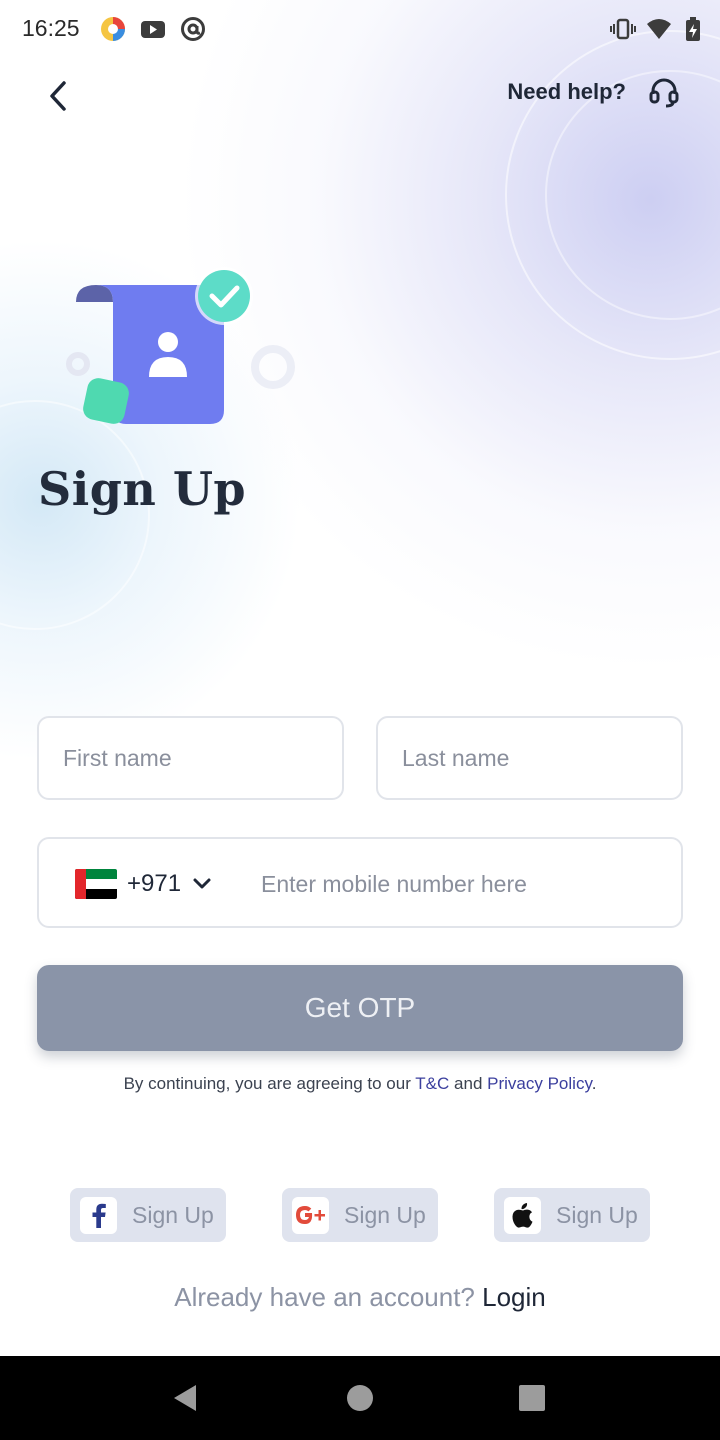  I want to click on apple-icon, so click(522, 1215).